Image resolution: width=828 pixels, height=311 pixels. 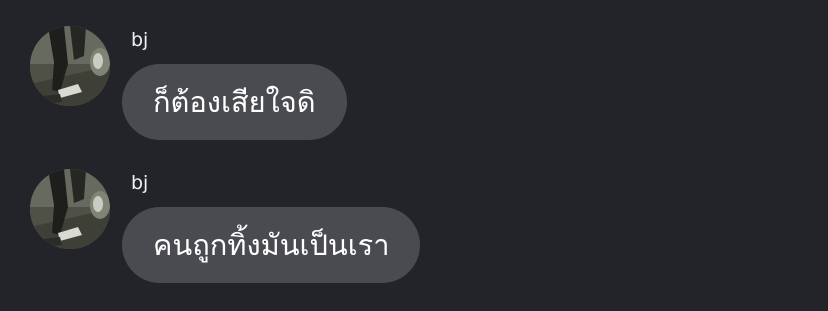 I want to click on message-bubble: ก็ต้องเสียใจดิ, so click(x=234, y=102).